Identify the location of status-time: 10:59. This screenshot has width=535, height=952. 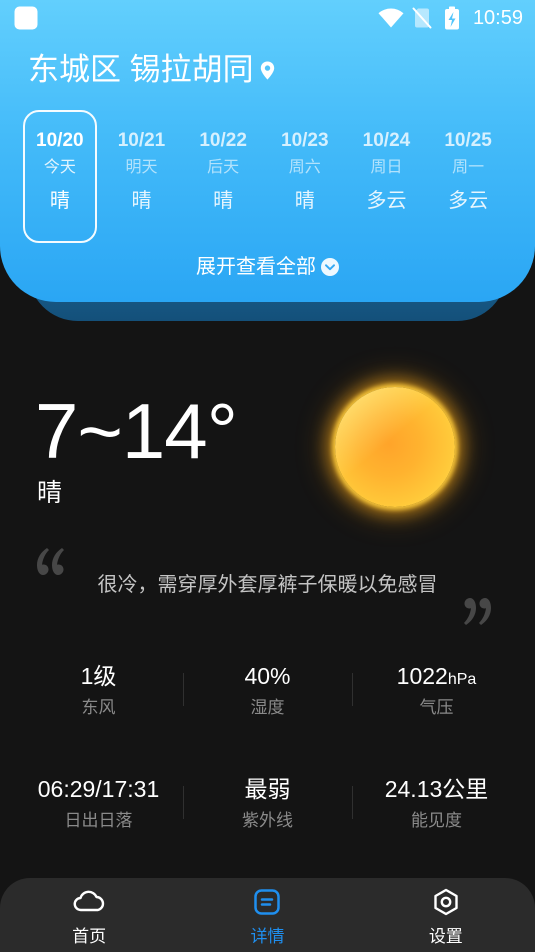
(497, 18).